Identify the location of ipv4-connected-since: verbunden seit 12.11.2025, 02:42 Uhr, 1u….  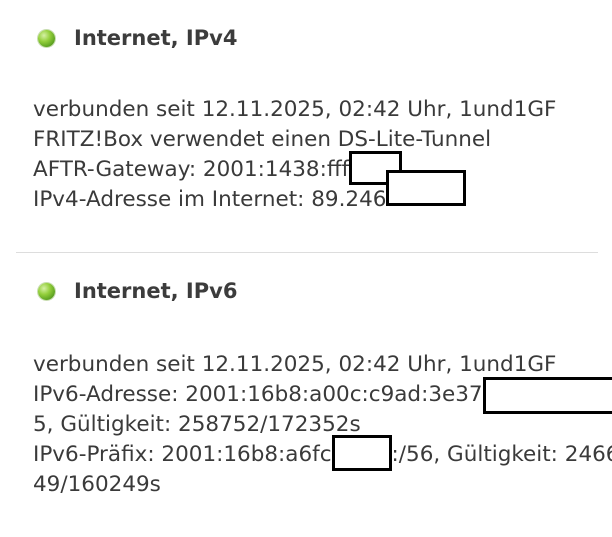
(295, 109).